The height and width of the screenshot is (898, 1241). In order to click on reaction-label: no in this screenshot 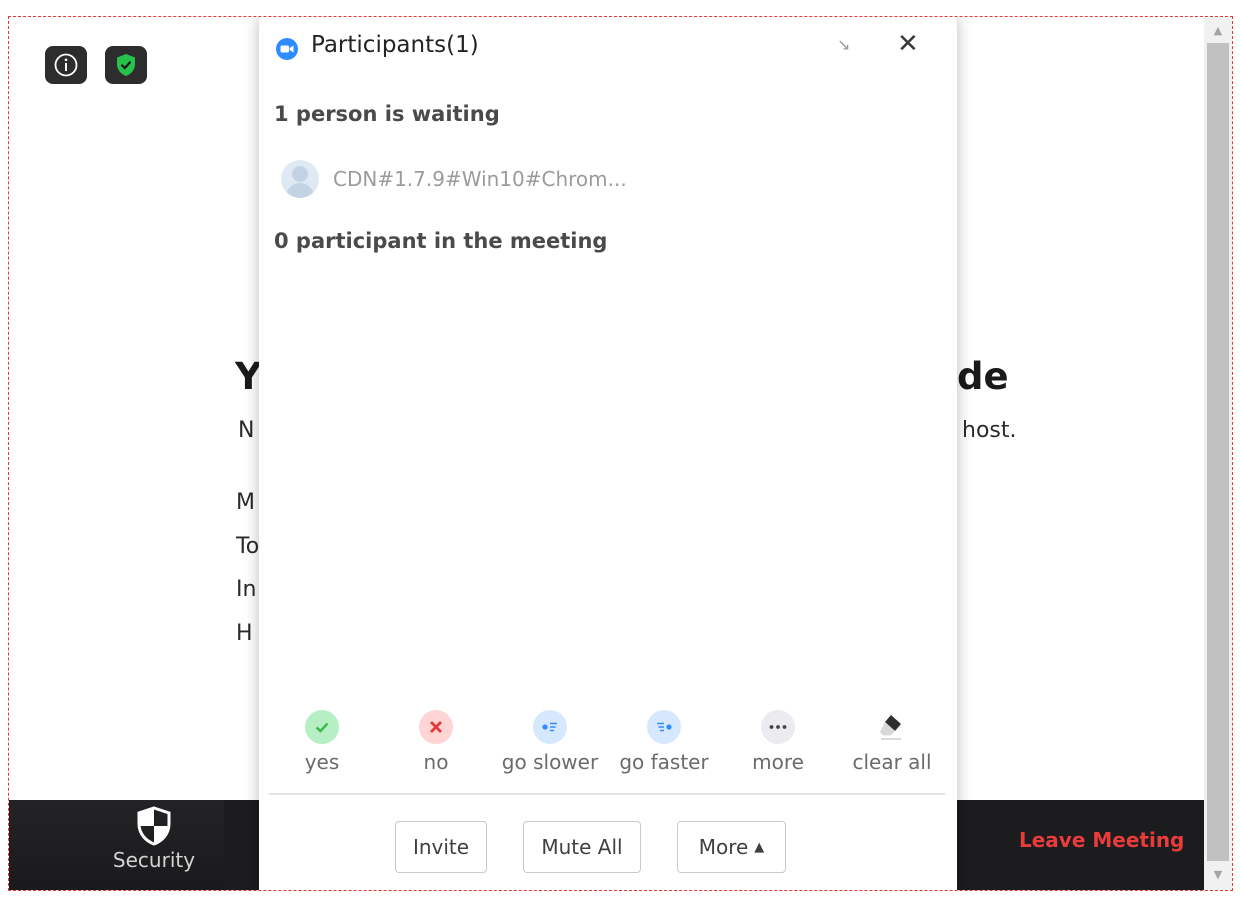, I will do `click(436, 762)`.